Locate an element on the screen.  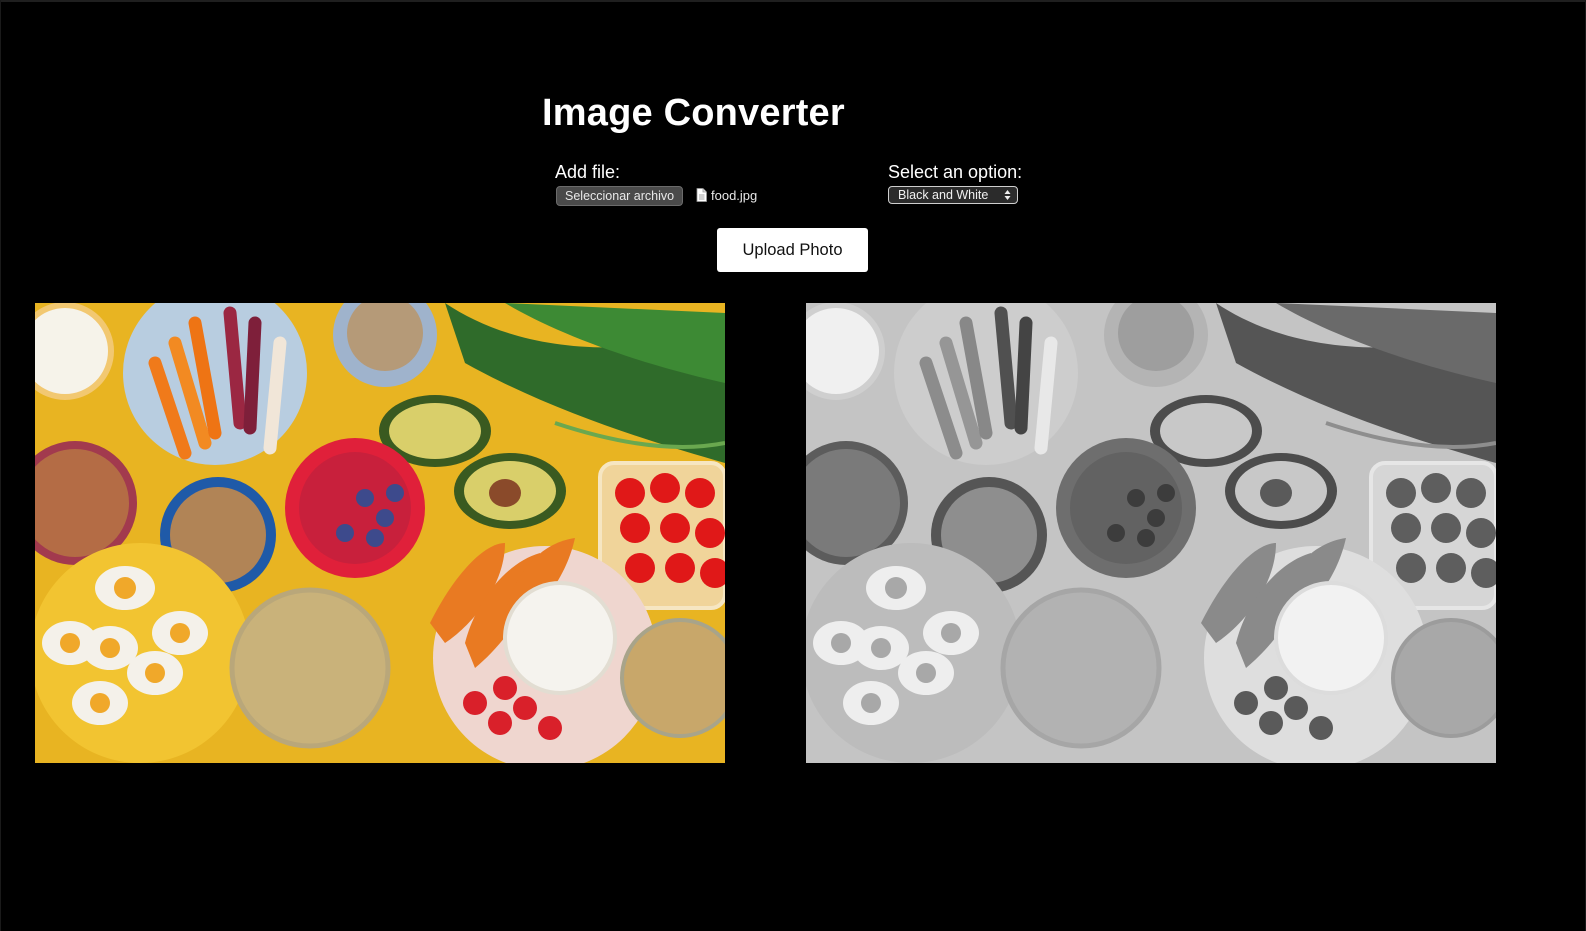
select-option-label: Select an option: is located at coordinates (955, 172).